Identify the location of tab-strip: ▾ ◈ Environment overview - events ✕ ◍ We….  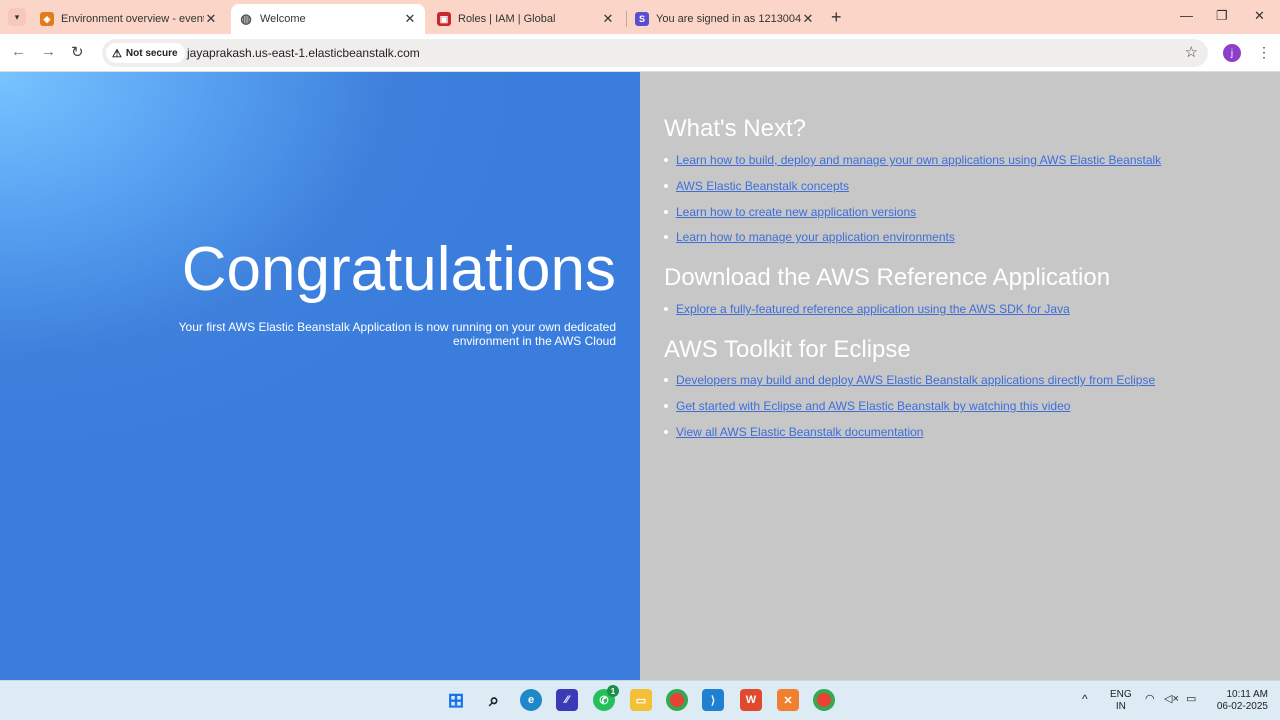
(640, 17).